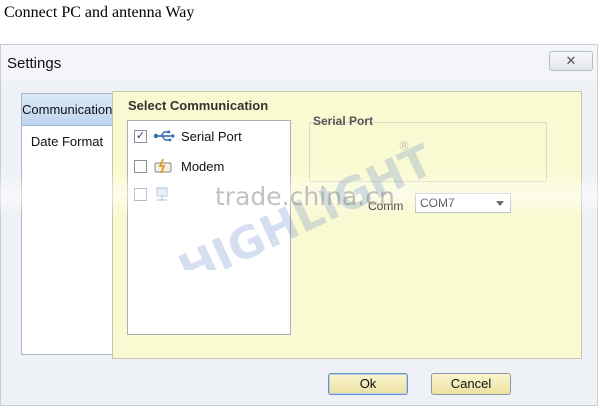  Describe the element at coordinates (162, 194) in the screenshot. I see `network-icon` at that location.